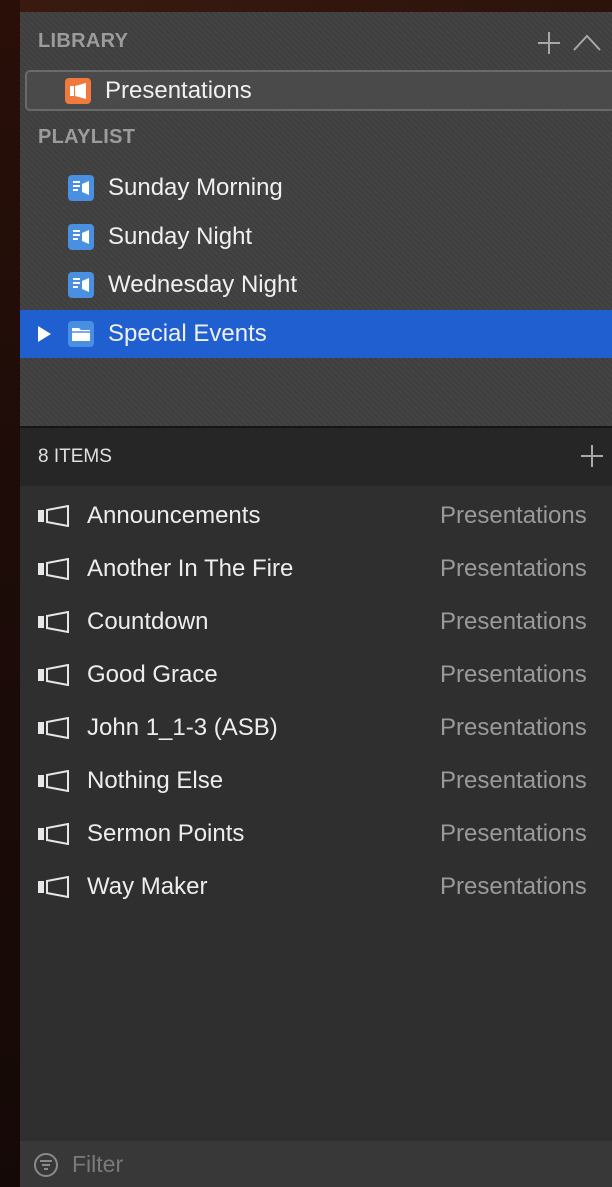 Image resolution: width=612 pixels, height=1187 pixels. What do you see at coordinates (316, 6) in the screenshot?
I see `top-strip` at bounding box center [316, 6].